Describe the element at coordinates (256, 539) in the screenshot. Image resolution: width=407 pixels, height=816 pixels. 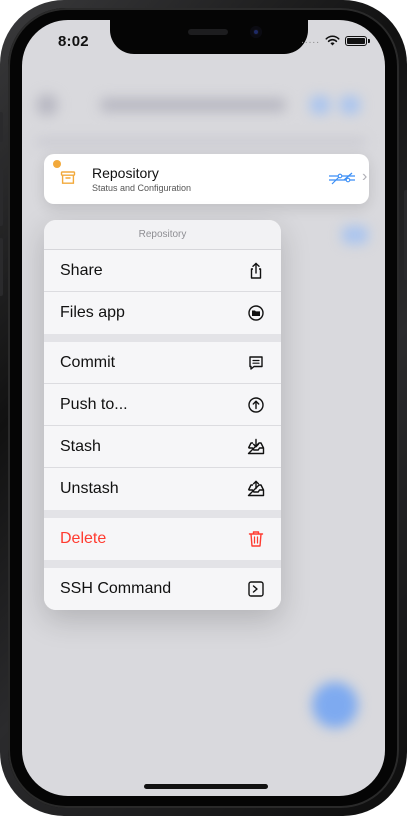
I see `trash-icon` at that location.